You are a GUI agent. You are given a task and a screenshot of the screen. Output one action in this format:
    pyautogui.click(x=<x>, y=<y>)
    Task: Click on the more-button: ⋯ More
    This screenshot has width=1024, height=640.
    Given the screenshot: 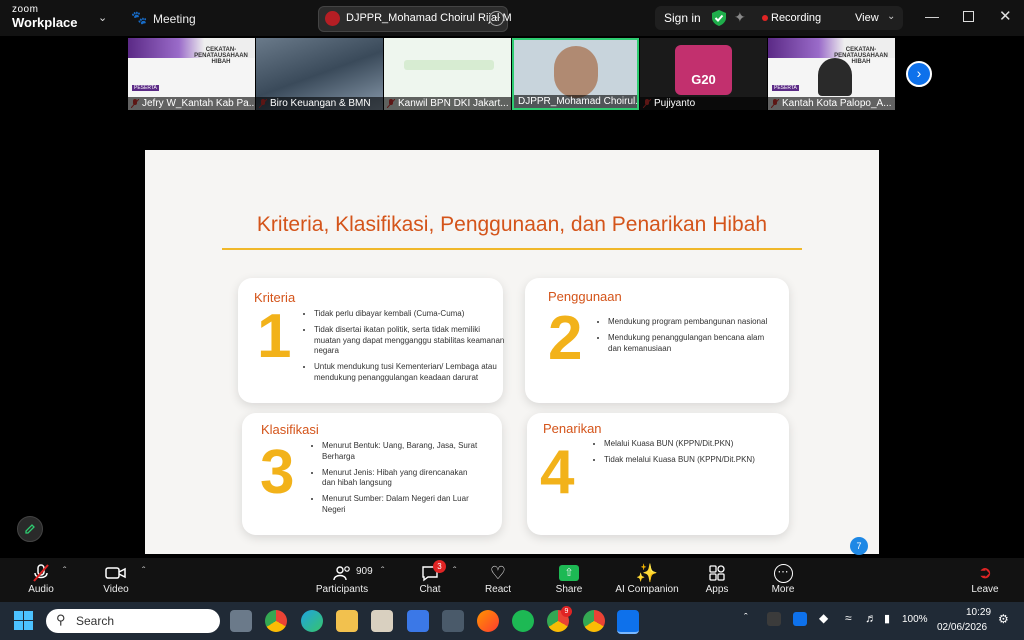 What is the action you would take?
    pyautogui.click(x=783, y=578)
    